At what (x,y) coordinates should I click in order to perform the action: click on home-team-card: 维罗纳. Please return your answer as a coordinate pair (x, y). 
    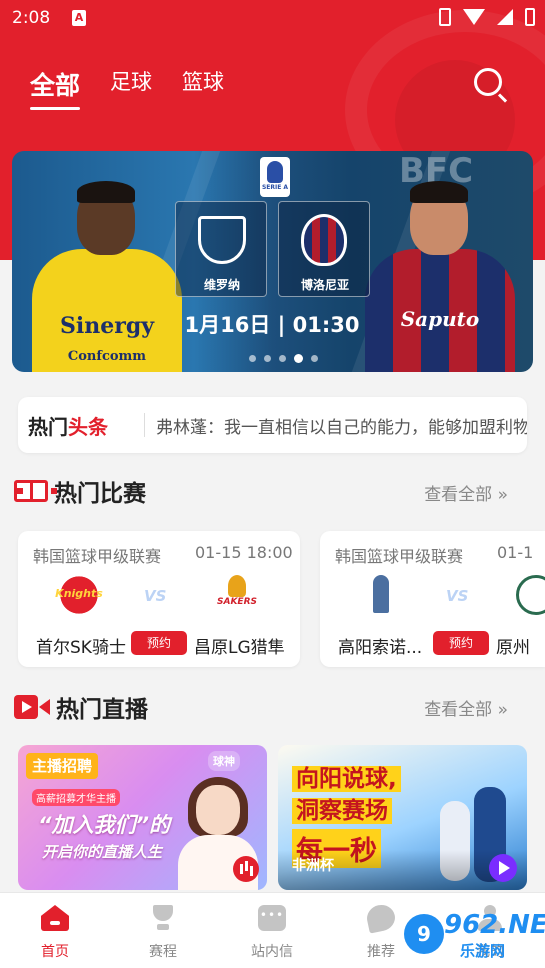
    Looking at the image, I should click on (221, 249).